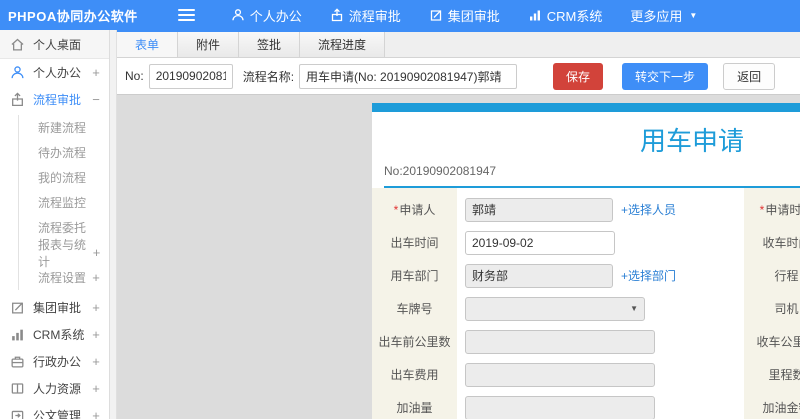 The image size is (800, 419). I want to click on end-km-label: 收车公里数, so click(778, 342).